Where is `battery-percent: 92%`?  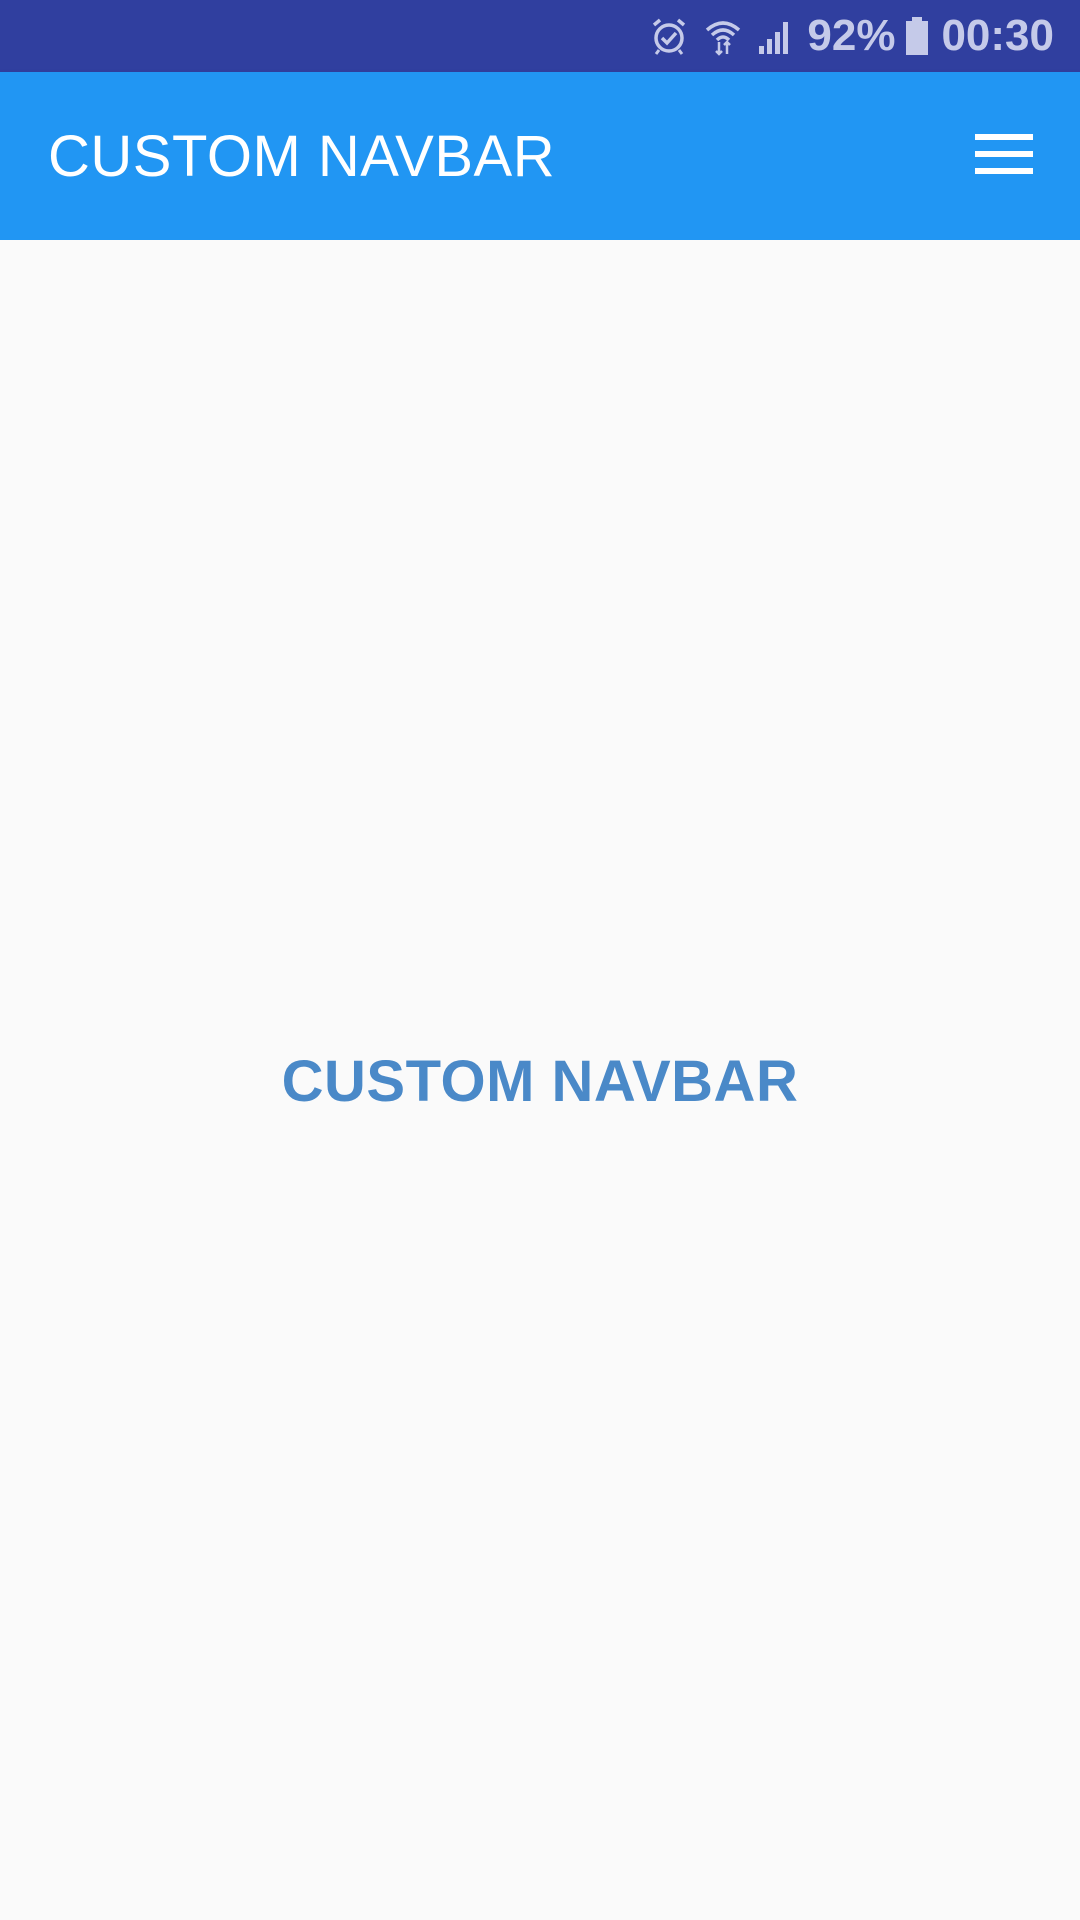 battery-percent: 92% is located at coordinates (851, 35).